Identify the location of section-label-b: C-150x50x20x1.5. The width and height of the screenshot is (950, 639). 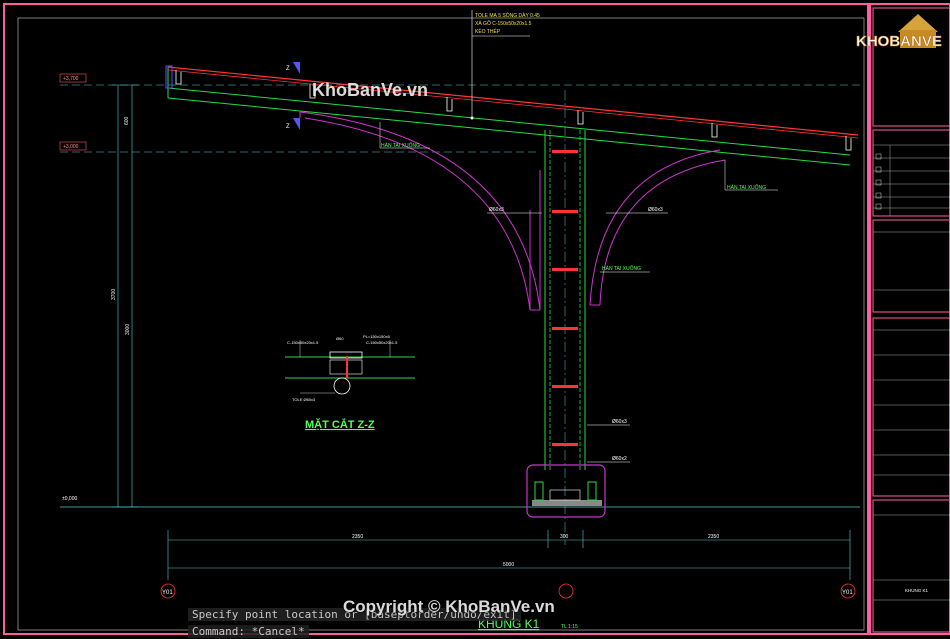
(382, 342).